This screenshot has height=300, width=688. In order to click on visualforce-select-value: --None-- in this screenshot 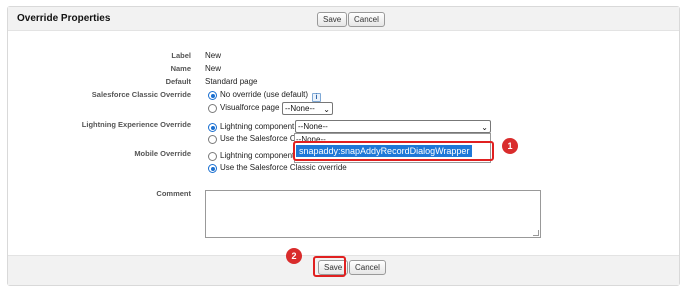, I will do `click(300, 108)`.